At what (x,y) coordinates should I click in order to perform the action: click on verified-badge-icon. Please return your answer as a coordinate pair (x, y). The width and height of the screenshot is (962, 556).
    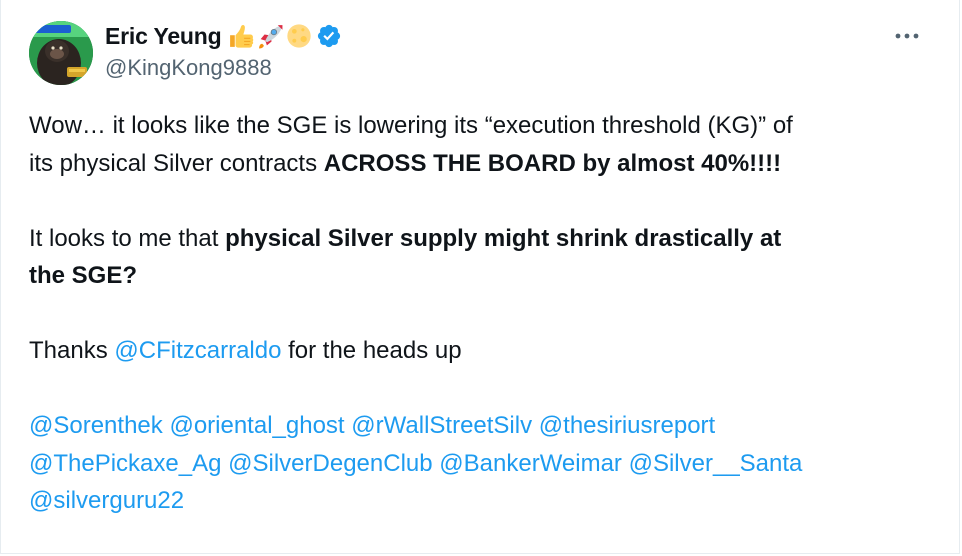
    Looking at the image, I should click on (329, 36).